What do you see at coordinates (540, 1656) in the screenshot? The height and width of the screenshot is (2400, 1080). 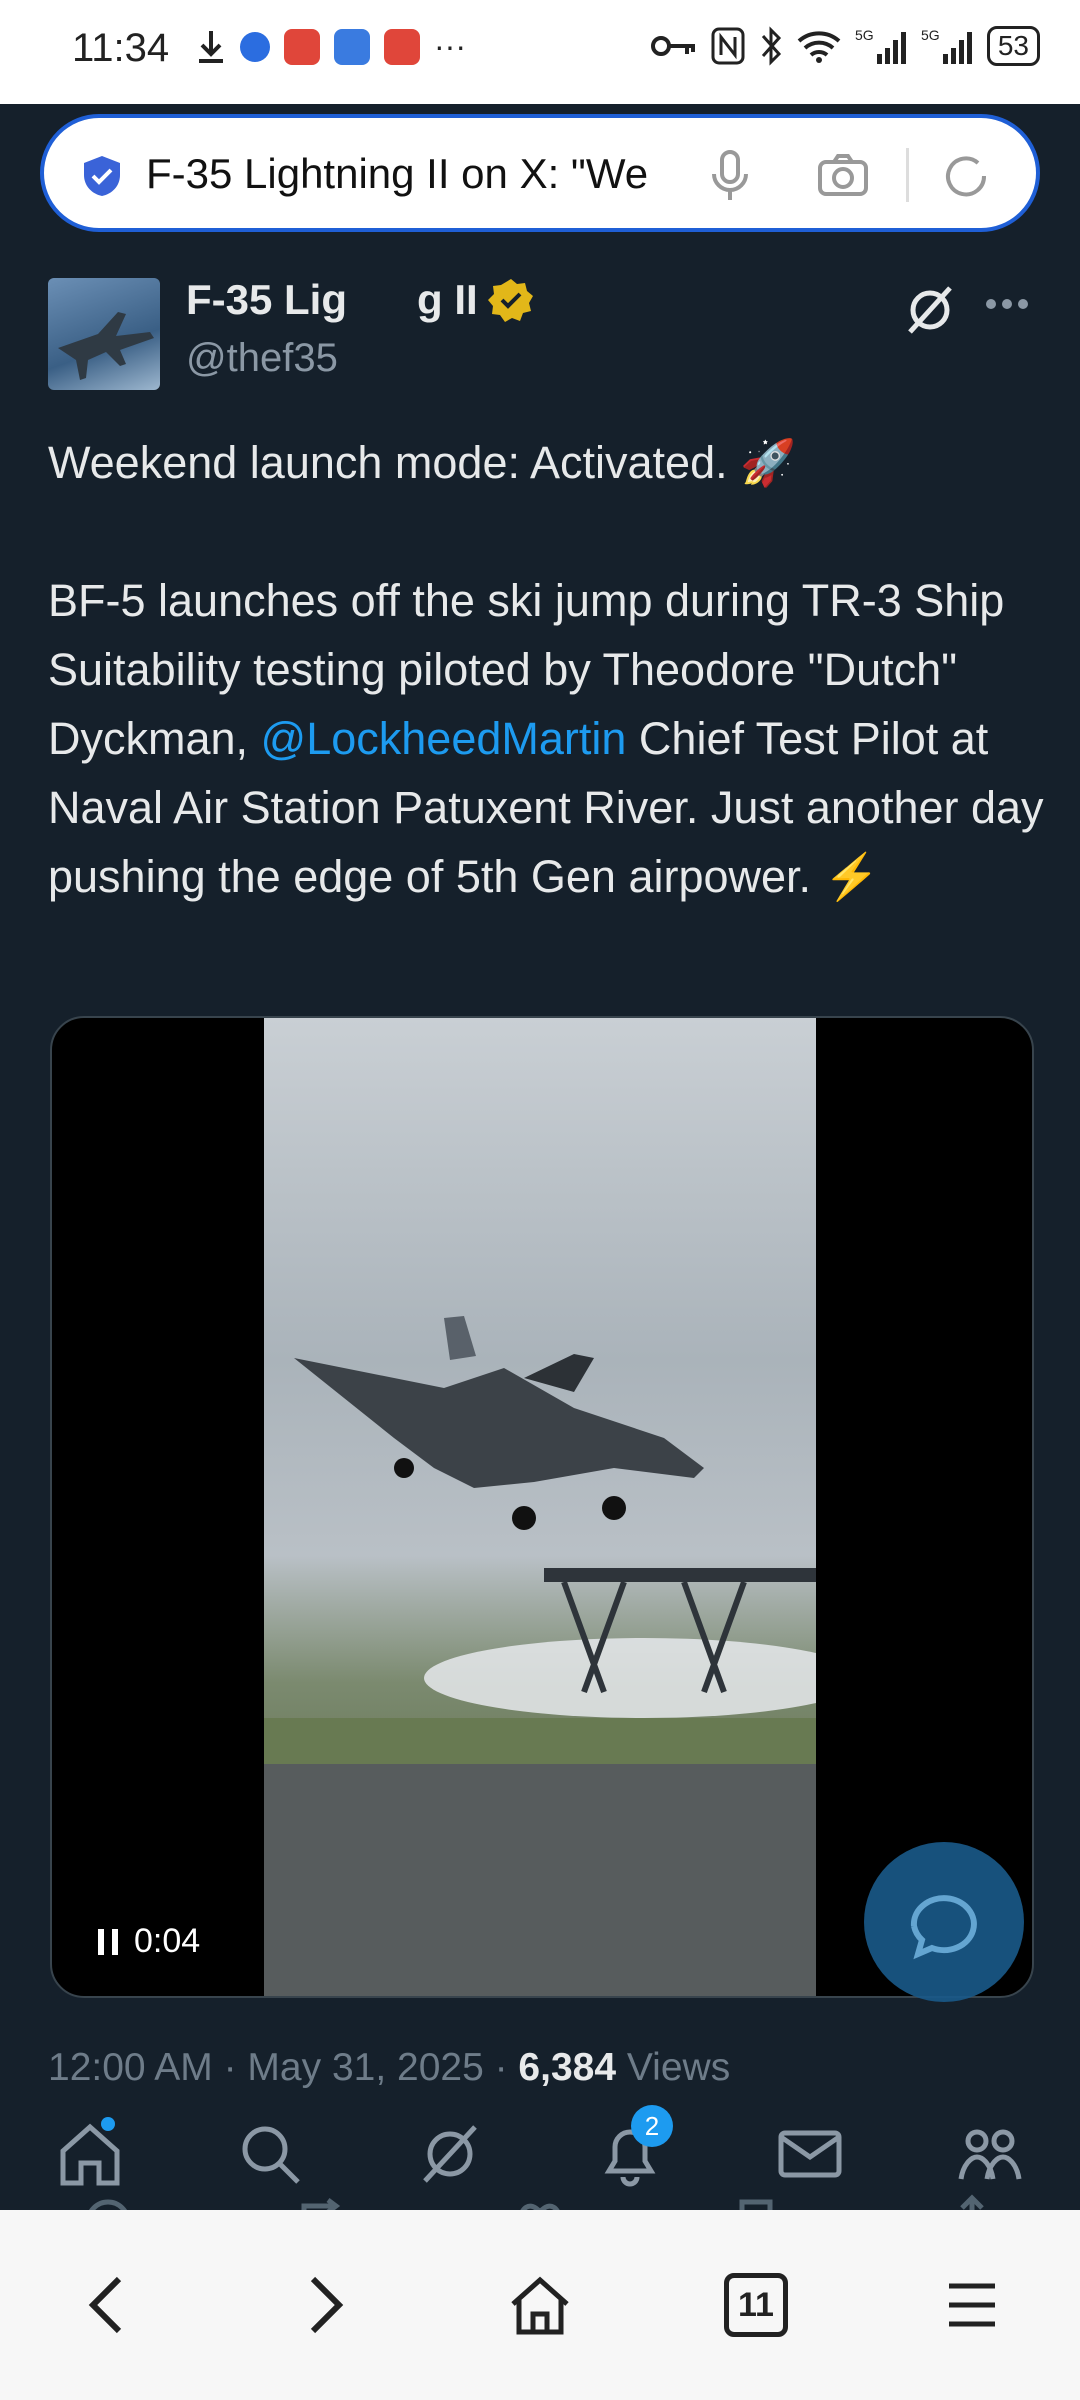 I see `jet-launch-image` at bounding box center [540, 1656].